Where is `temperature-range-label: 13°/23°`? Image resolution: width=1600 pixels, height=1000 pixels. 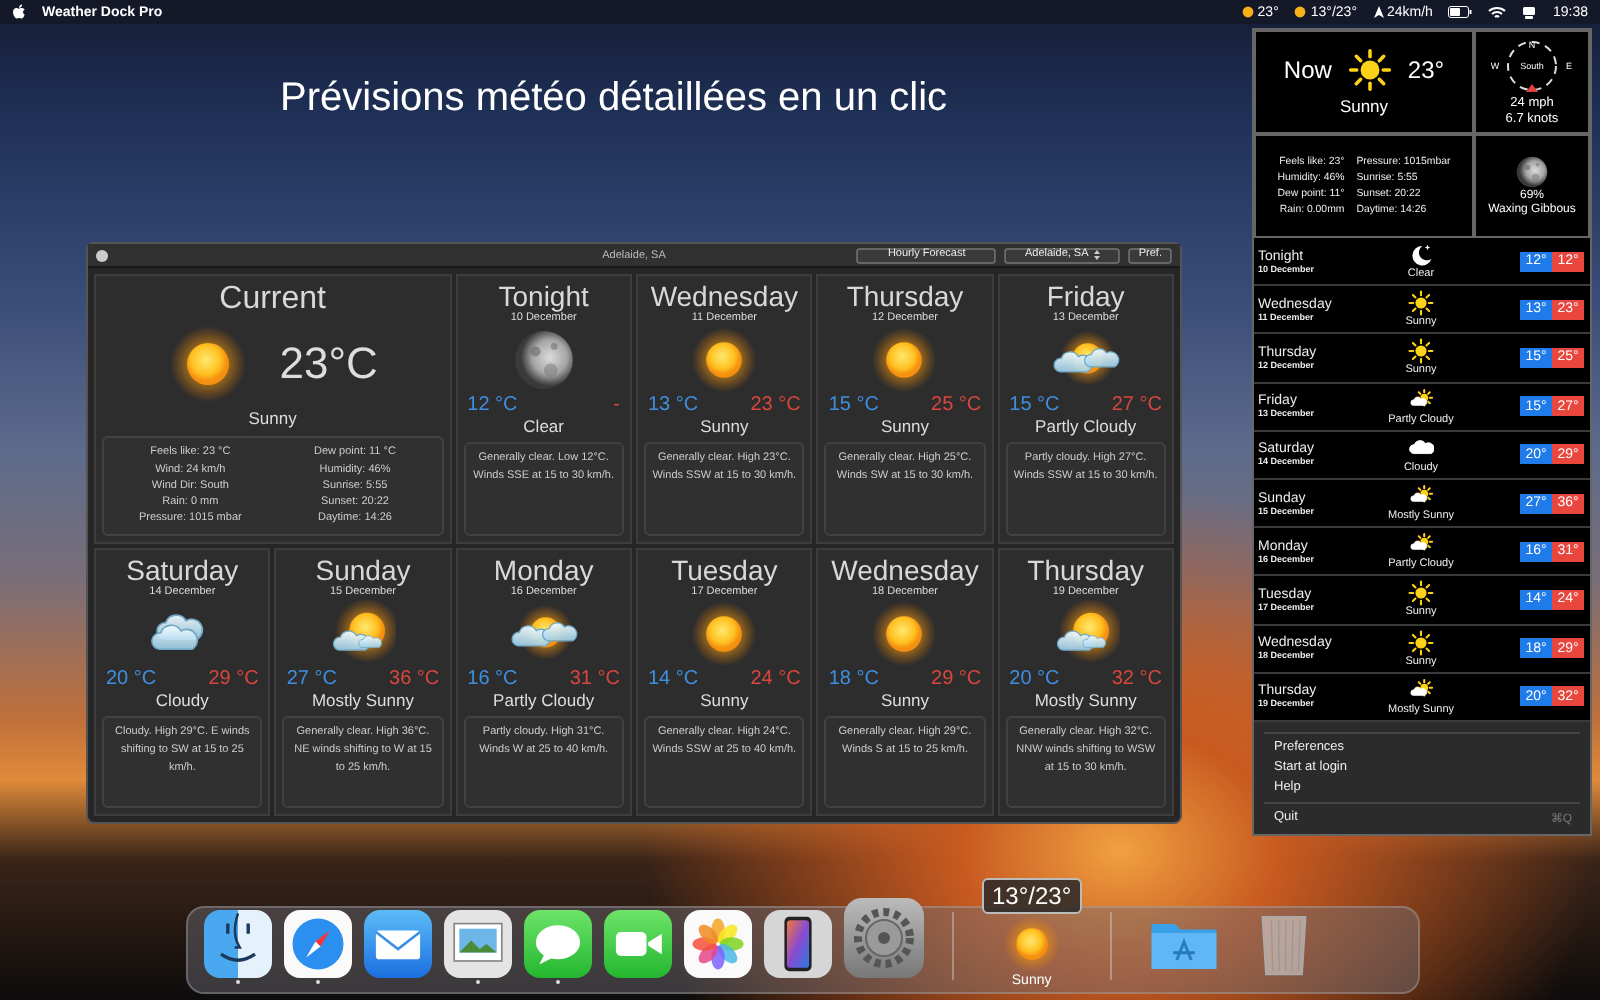
temperature-range-label: 13°/23° is located at coordinates (1032, 896).